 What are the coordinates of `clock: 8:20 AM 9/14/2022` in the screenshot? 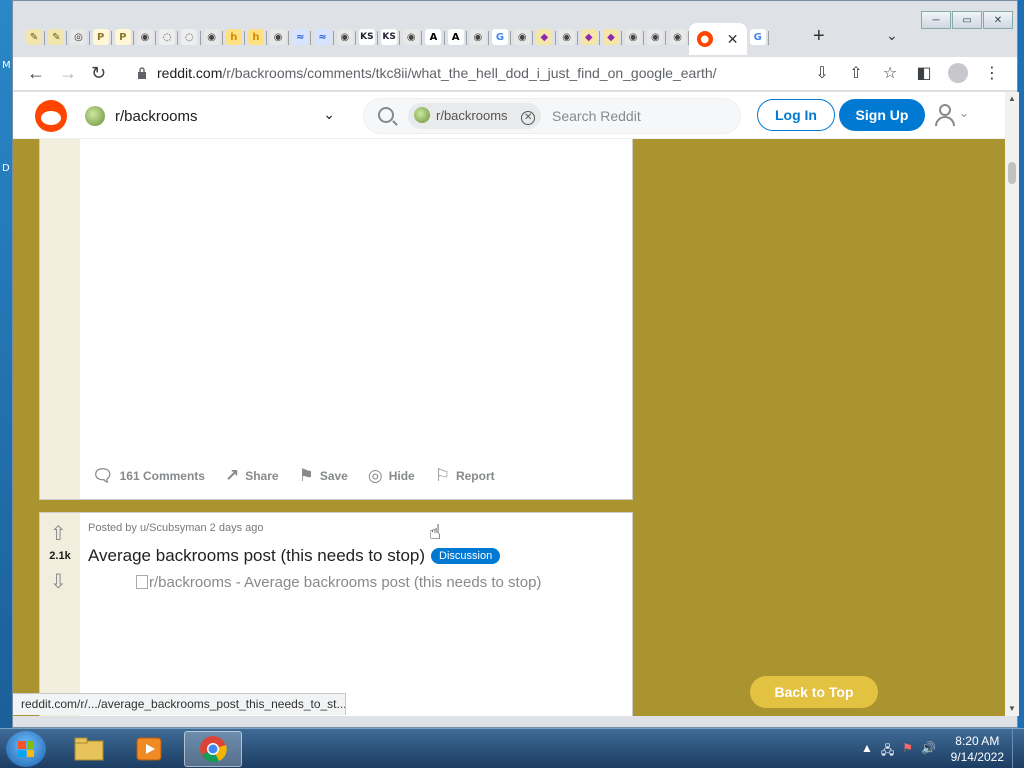 It's located at (977, 749).